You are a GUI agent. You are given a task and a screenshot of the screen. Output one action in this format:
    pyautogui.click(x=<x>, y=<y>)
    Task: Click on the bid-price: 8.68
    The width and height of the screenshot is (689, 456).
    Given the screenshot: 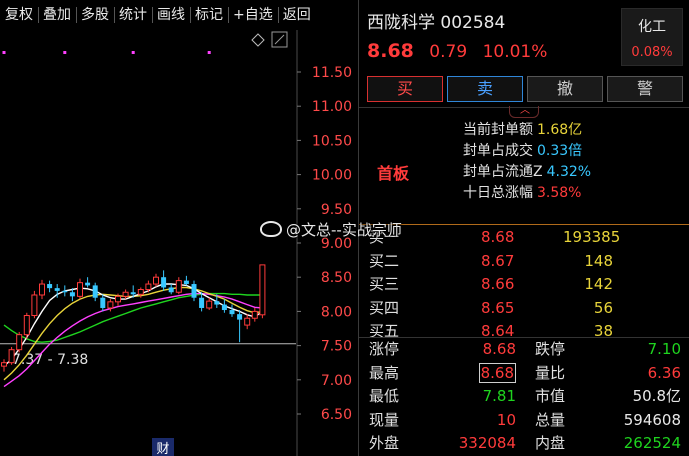 What is the action you would take?
    pyautogui.click(x=498, y=237)
    